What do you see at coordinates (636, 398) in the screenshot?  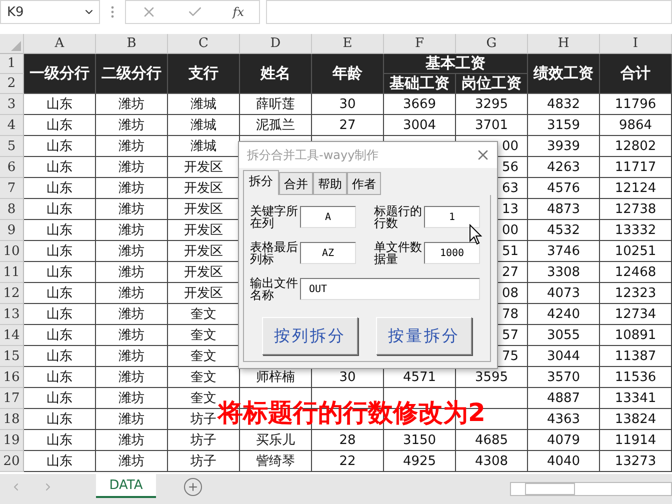 I see `table-cell: 13341` at bounding box center [636, 398].